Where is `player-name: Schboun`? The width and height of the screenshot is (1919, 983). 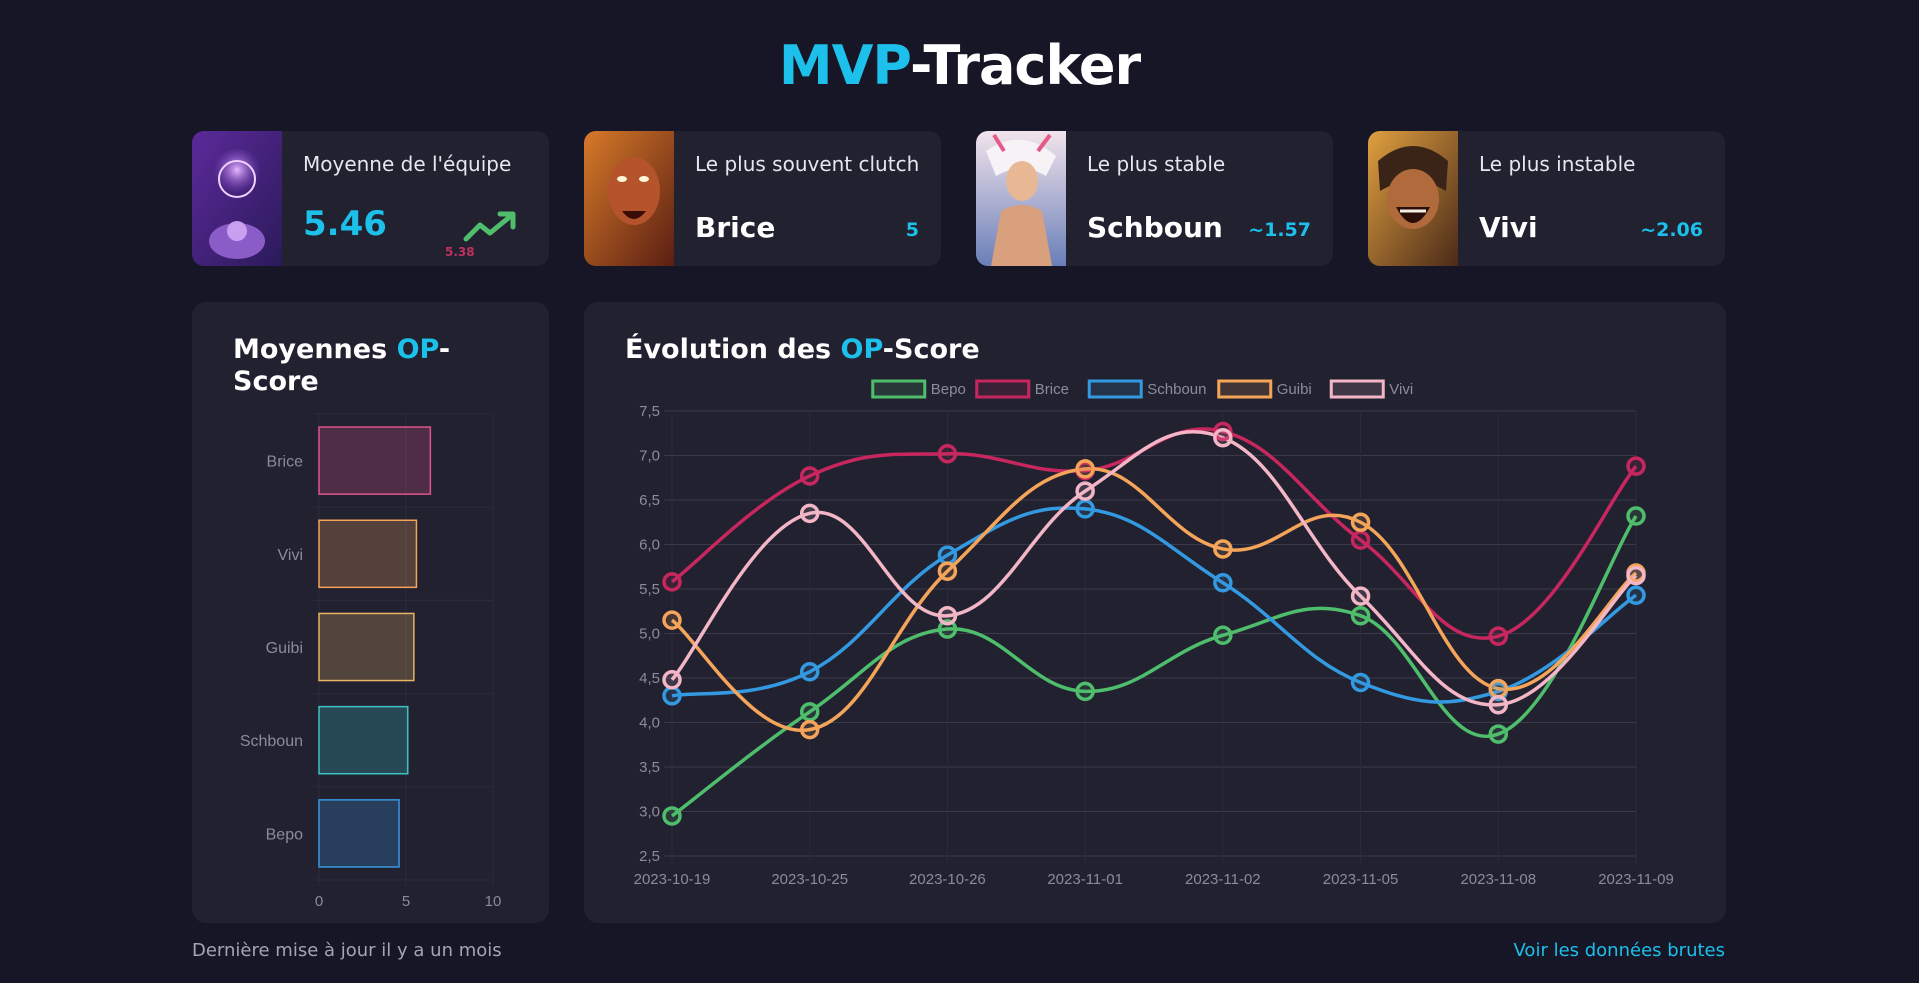 player-name: Schboun is located at coordinates (1155, 227).